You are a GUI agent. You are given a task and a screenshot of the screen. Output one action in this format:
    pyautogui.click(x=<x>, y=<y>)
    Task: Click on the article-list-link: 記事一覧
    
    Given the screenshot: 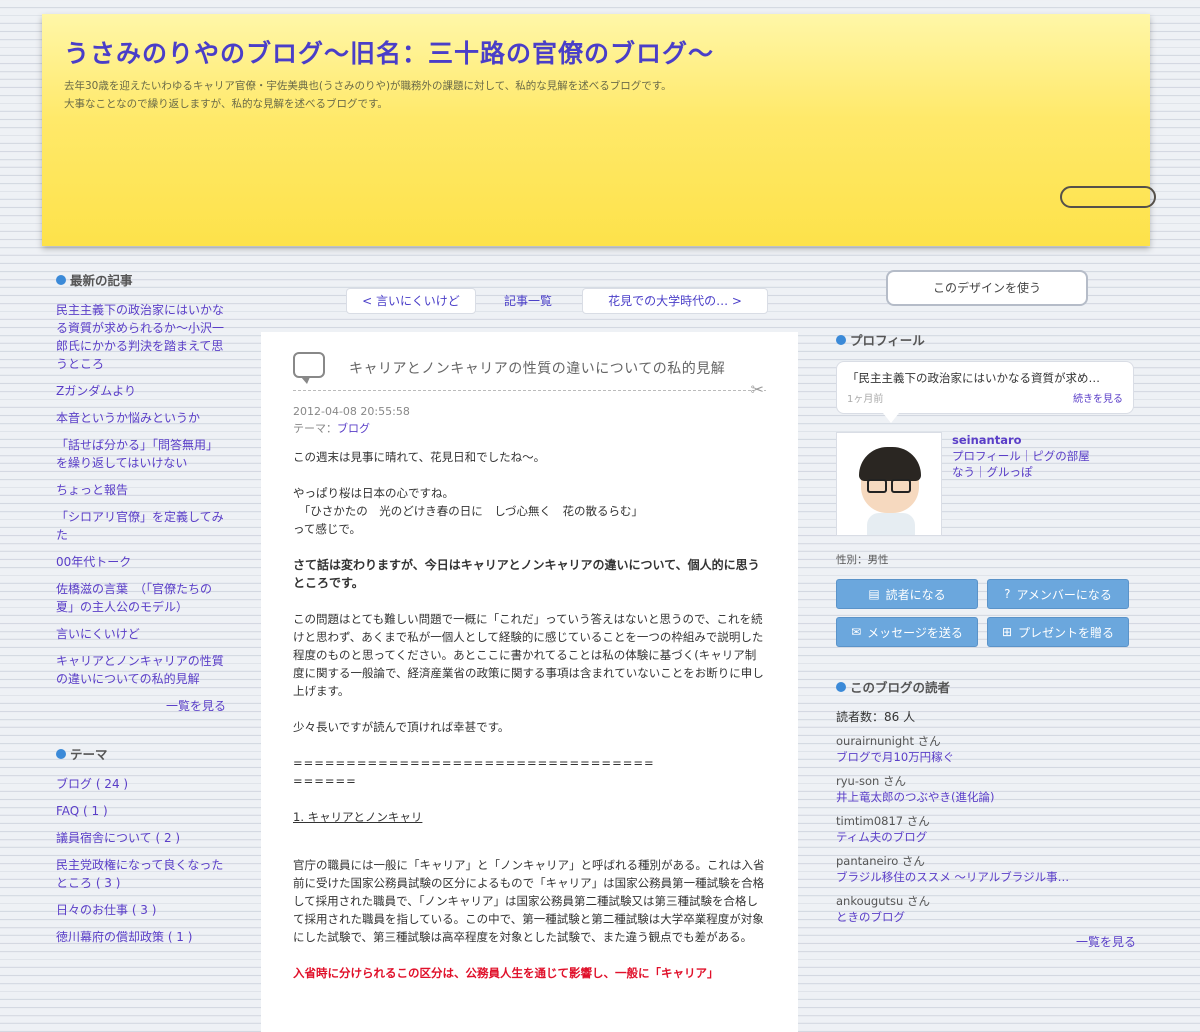 What is the action you would take?
    pyautogui.click(x=528, y=301)
    